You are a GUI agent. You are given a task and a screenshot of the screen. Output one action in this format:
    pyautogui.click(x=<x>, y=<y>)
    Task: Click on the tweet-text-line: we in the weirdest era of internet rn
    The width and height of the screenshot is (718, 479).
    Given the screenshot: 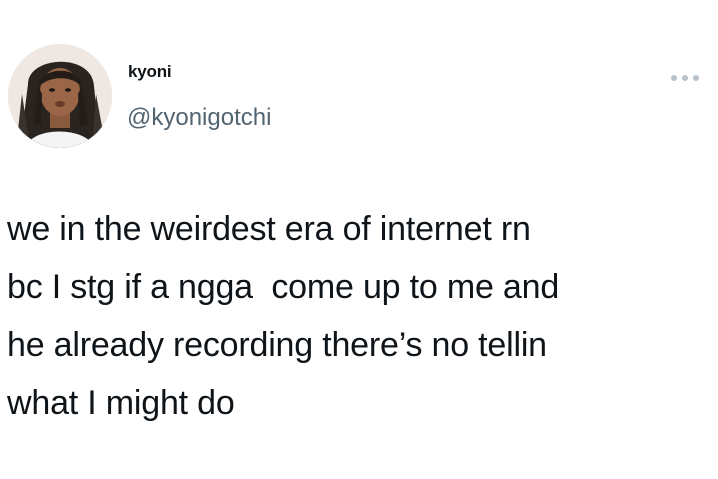 What is the action you would take?
    pyautogui.click(x=269, y=229)
    